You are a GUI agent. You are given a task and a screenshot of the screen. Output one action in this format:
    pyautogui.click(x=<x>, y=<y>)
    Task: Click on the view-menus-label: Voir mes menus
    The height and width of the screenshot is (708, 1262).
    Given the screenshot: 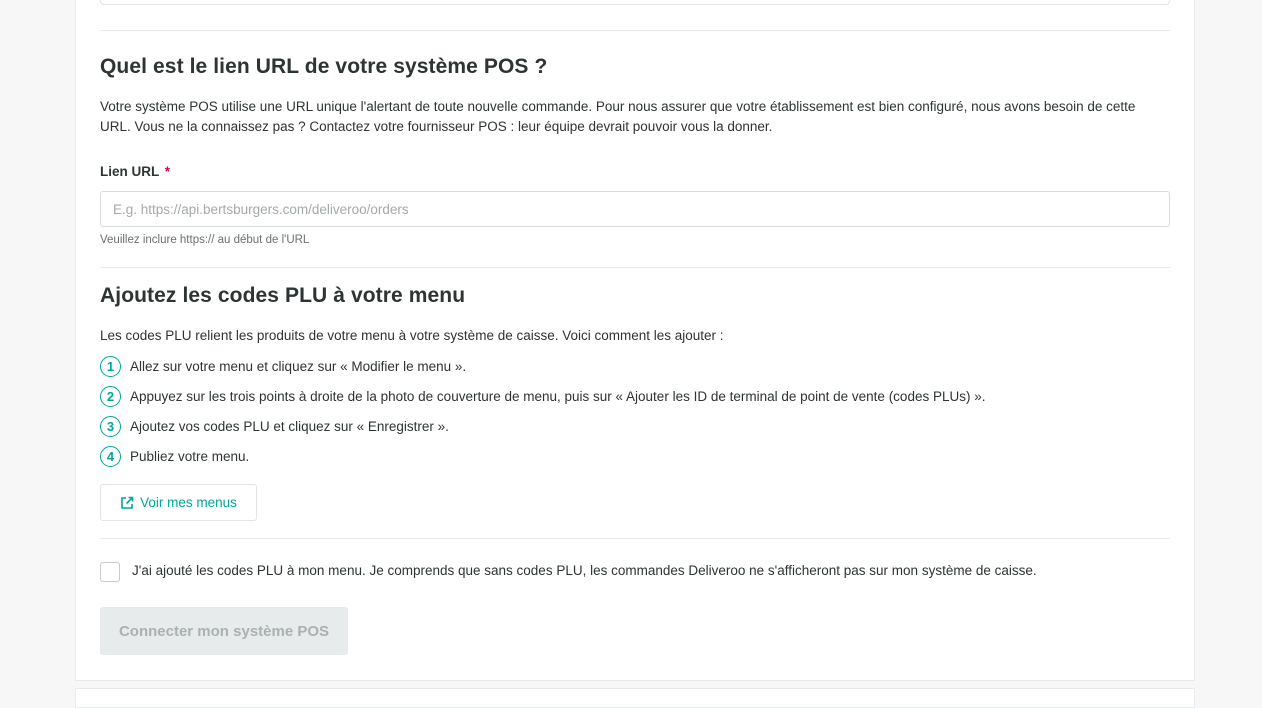 What is the action you would take?
    pyautogui.click(x=188, y=502)
    